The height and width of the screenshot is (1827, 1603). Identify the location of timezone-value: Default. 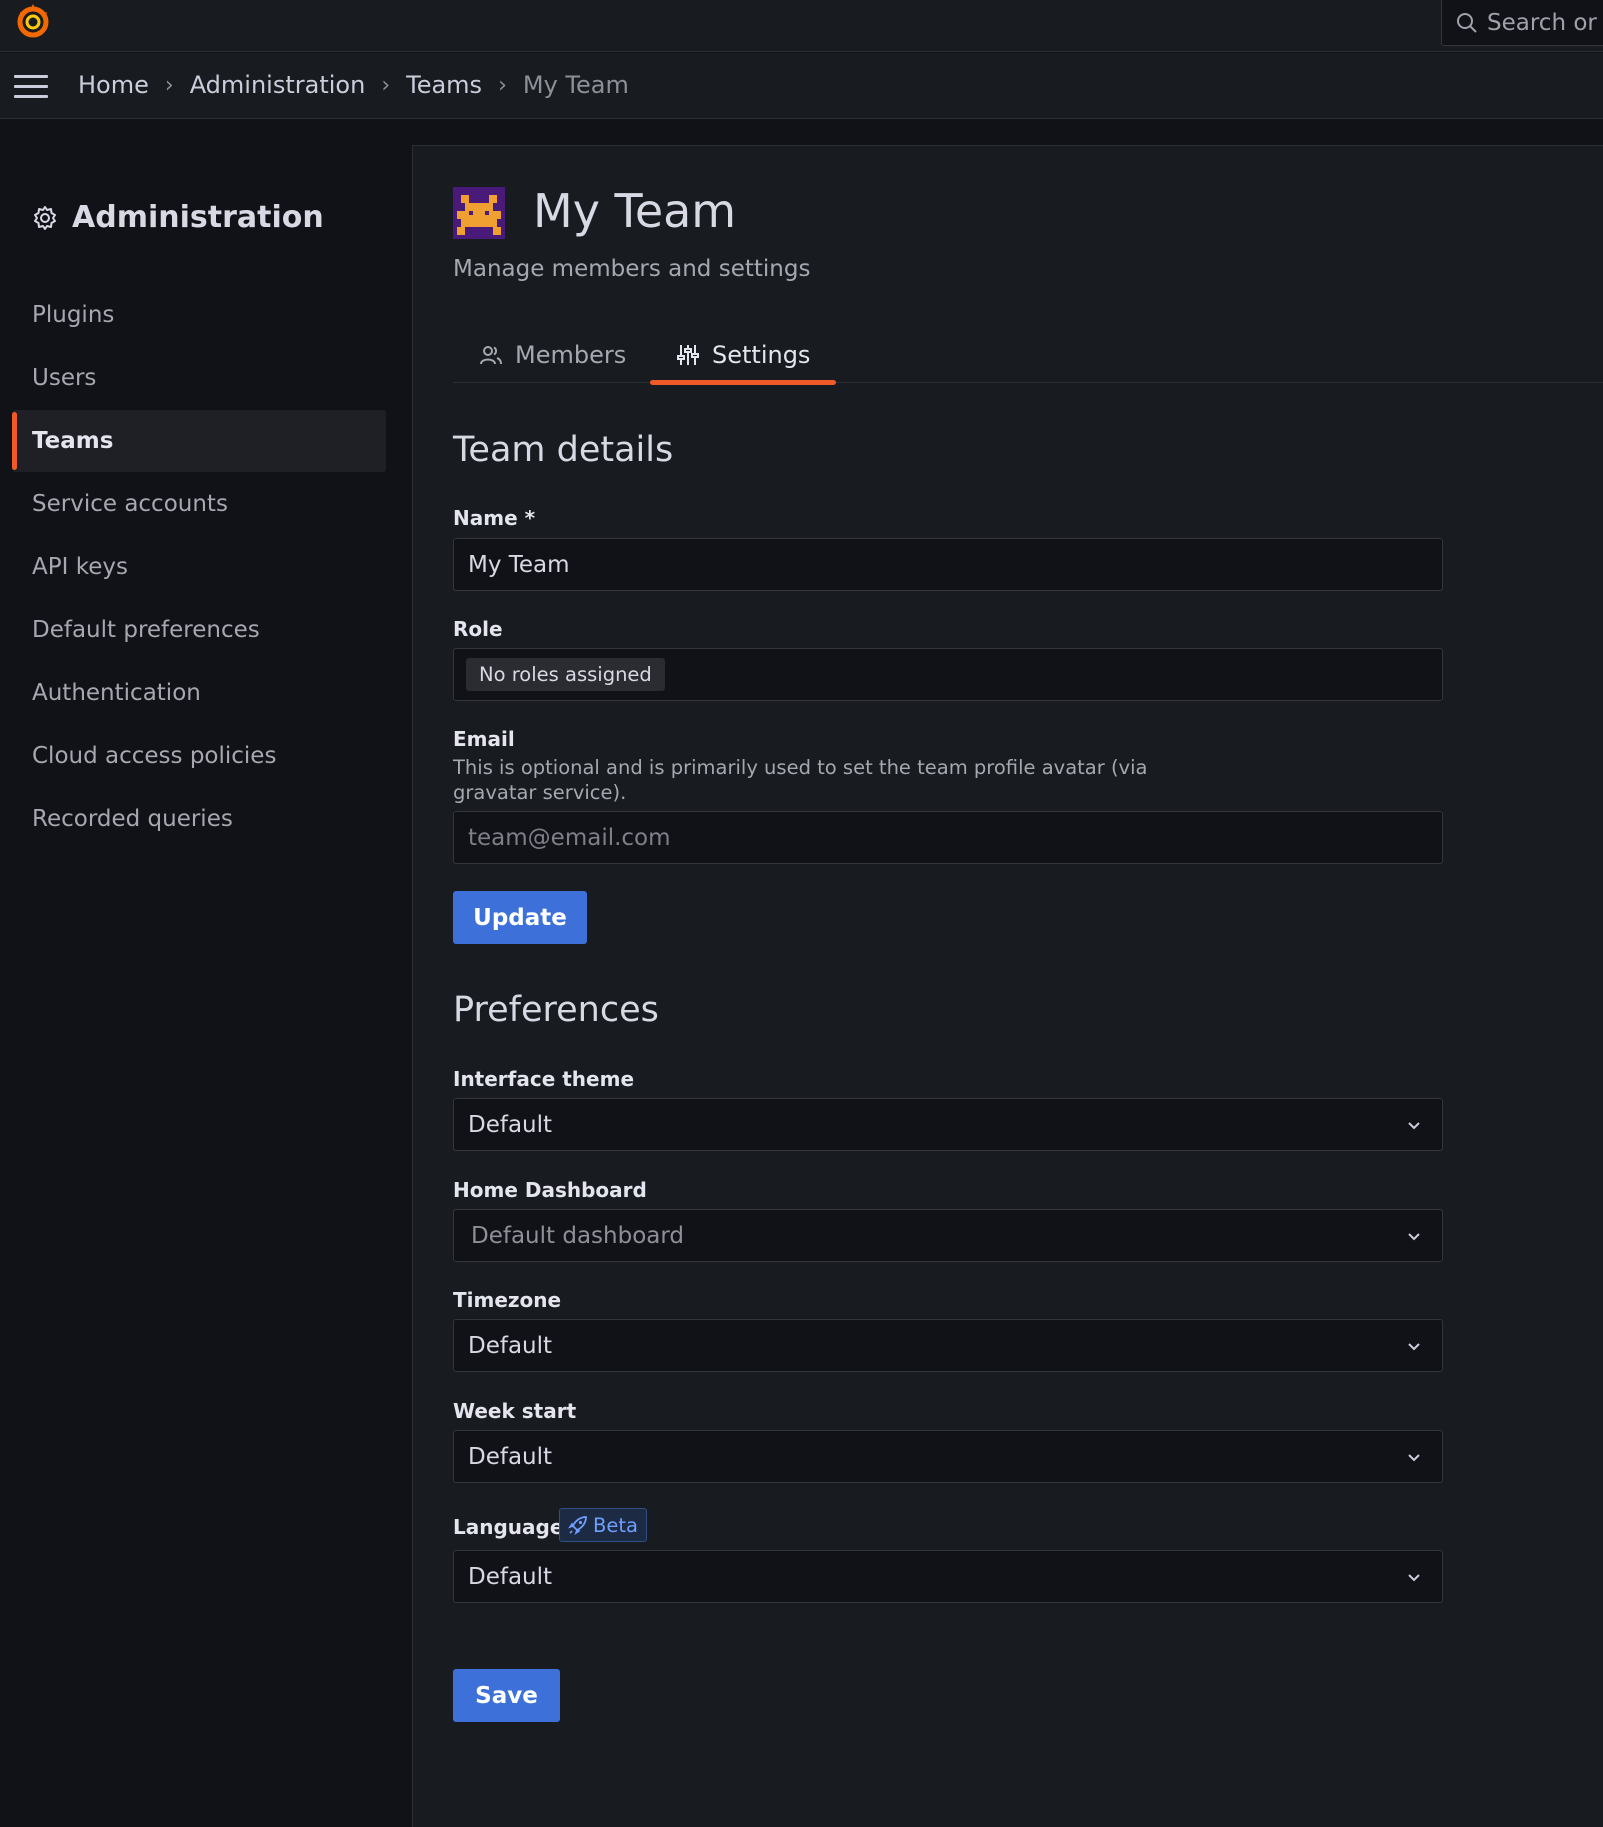
(510, 1345).